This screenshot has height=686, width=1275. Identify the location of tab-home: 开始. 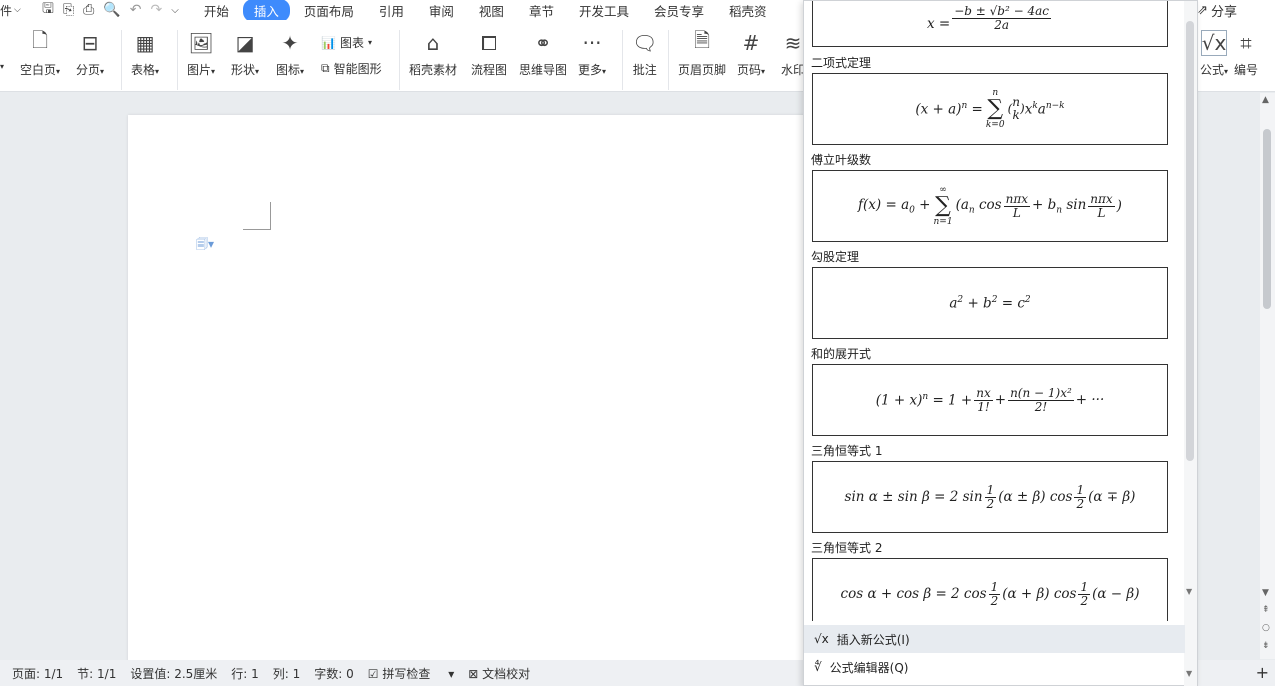
(216, 11).